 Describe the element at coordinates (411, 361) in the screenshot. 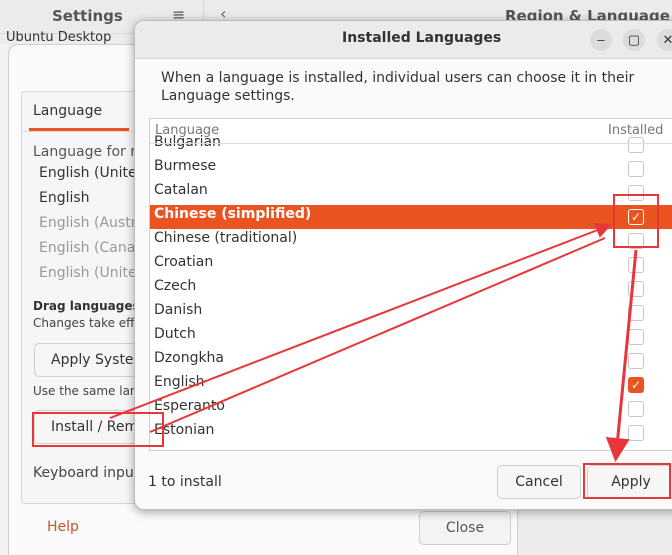

I see `language-row: Dzongkha` at that location.